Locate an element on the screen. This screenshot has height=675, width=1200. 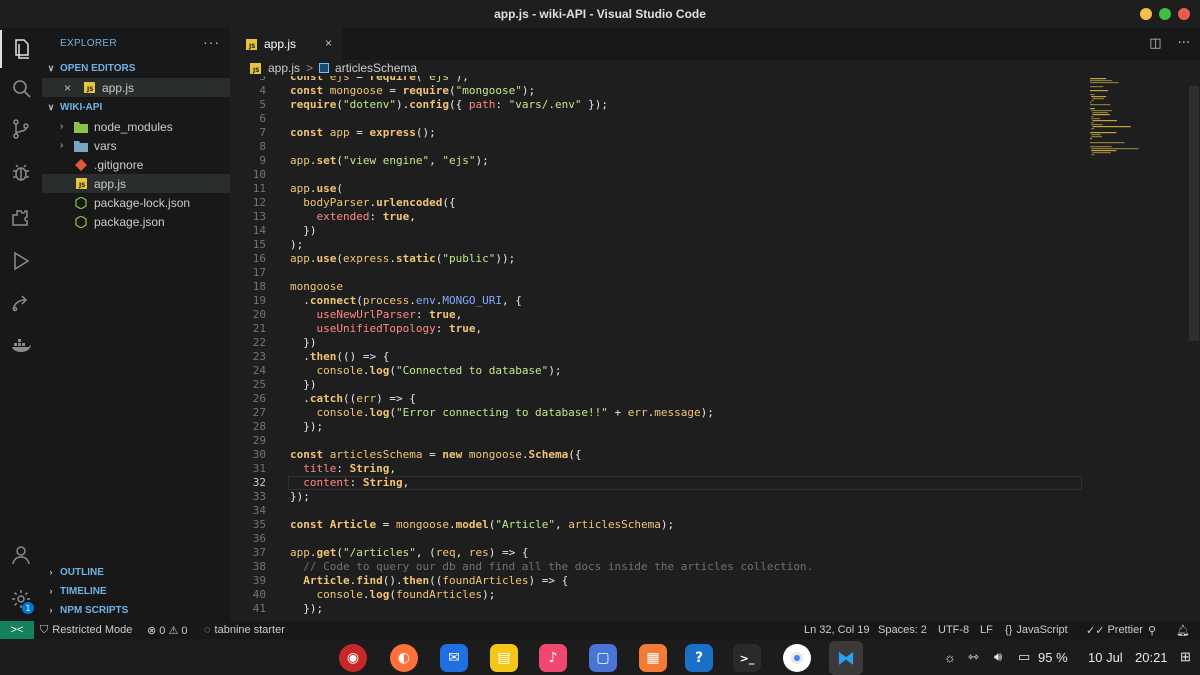
minimap is located at coordinates (1135, 121).